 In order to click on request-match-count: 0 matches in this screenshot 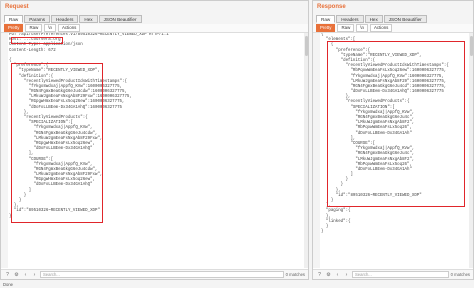, I will do `click(295, 274)`.